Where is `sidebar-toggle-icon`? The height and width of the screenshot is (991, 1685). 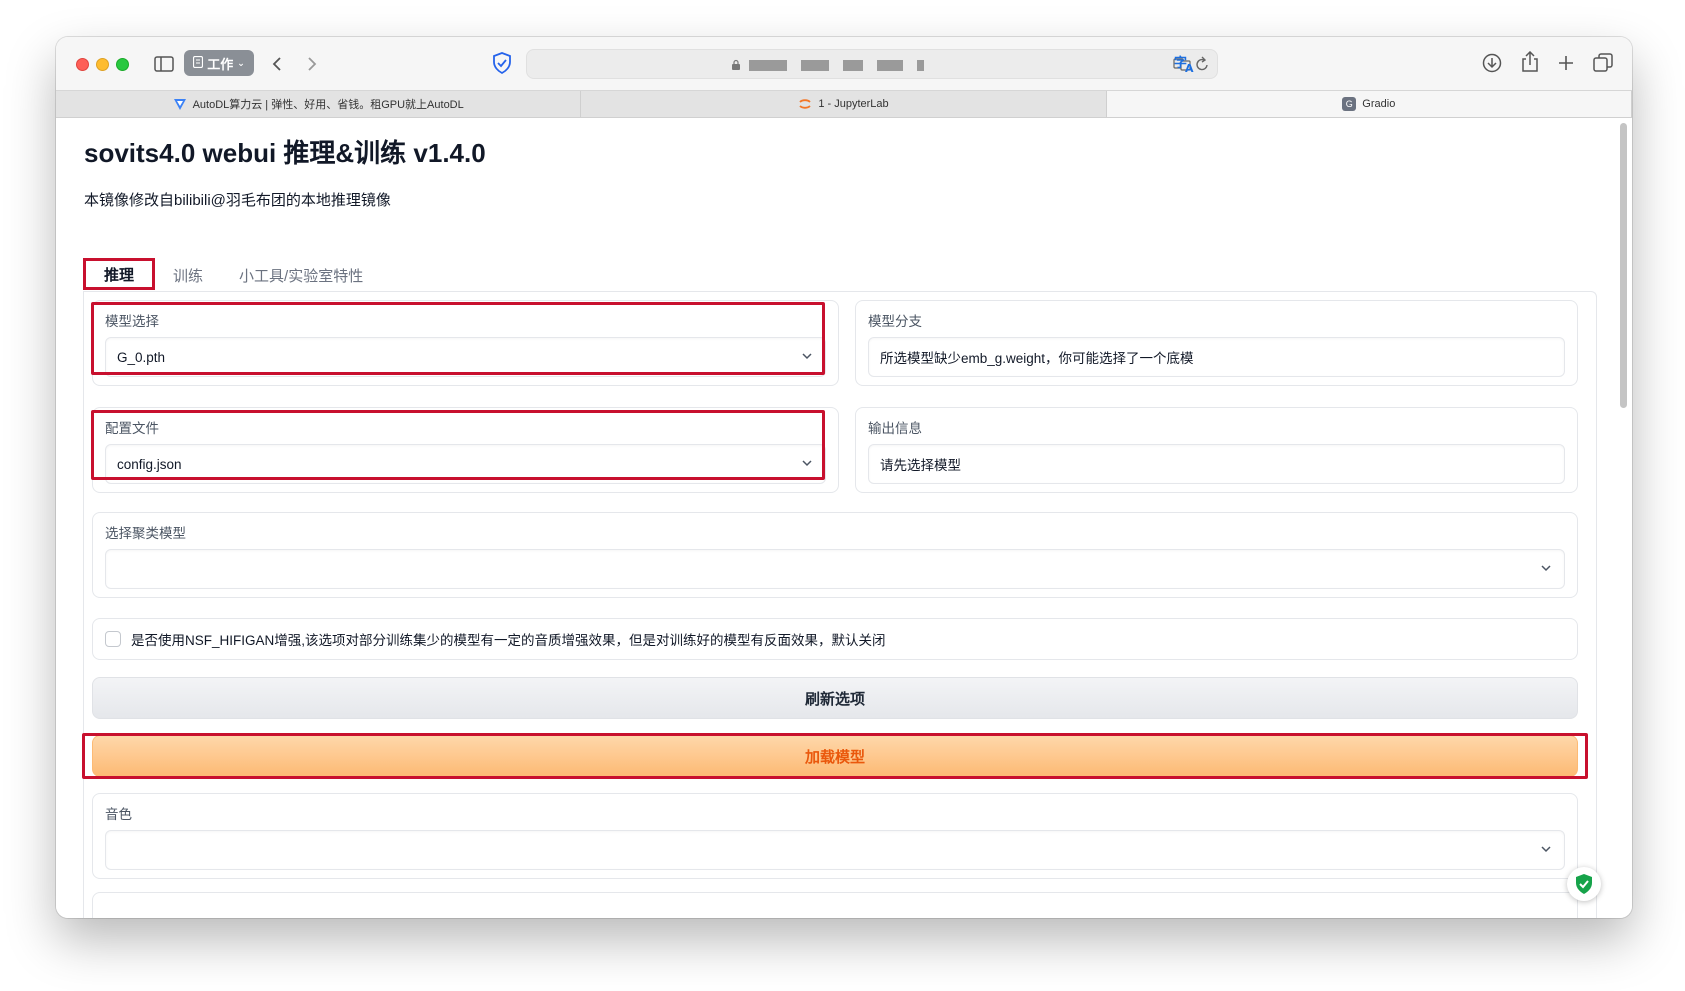
sidebar-toggle-icon is located at coordinates (164, 64).